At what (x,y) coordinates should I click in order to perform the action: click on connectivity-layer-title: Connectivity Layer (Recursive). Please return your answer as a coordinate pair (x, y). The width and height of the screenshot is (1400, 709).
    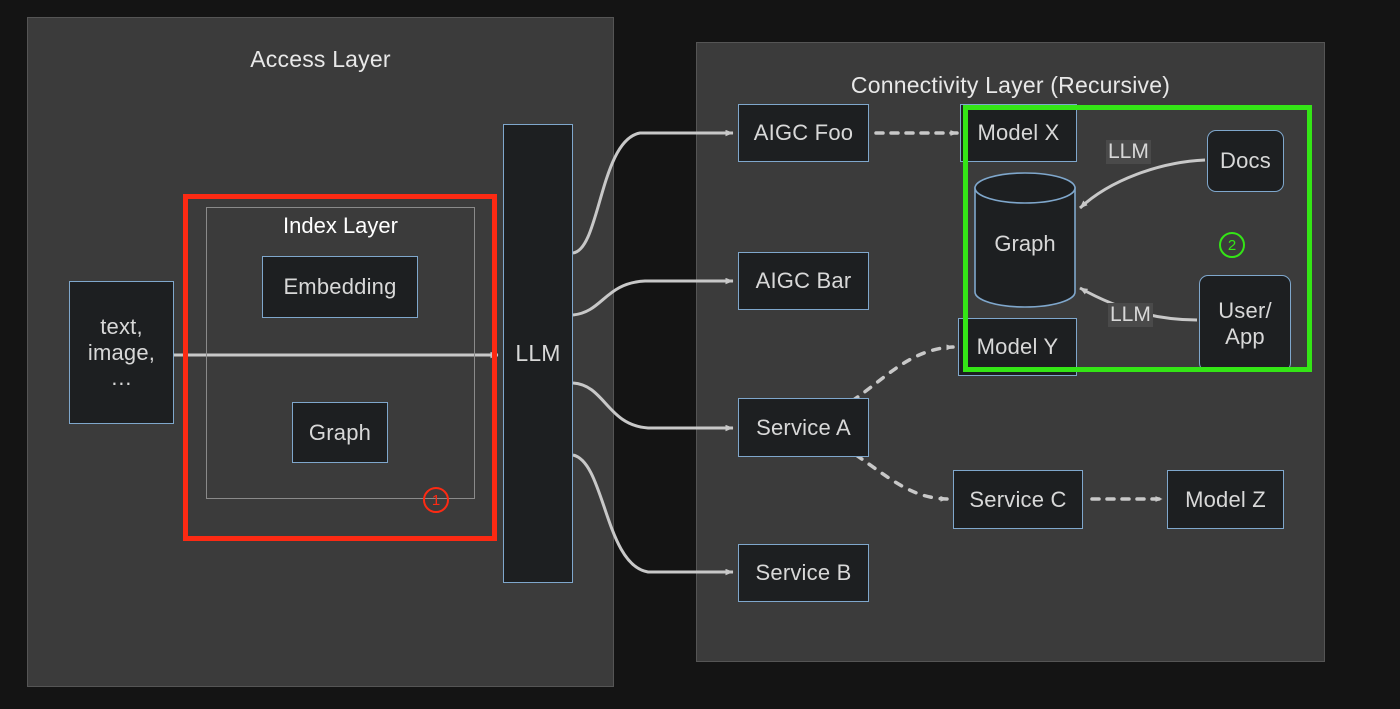
    Looking at the image, I should click on (1010, 85).